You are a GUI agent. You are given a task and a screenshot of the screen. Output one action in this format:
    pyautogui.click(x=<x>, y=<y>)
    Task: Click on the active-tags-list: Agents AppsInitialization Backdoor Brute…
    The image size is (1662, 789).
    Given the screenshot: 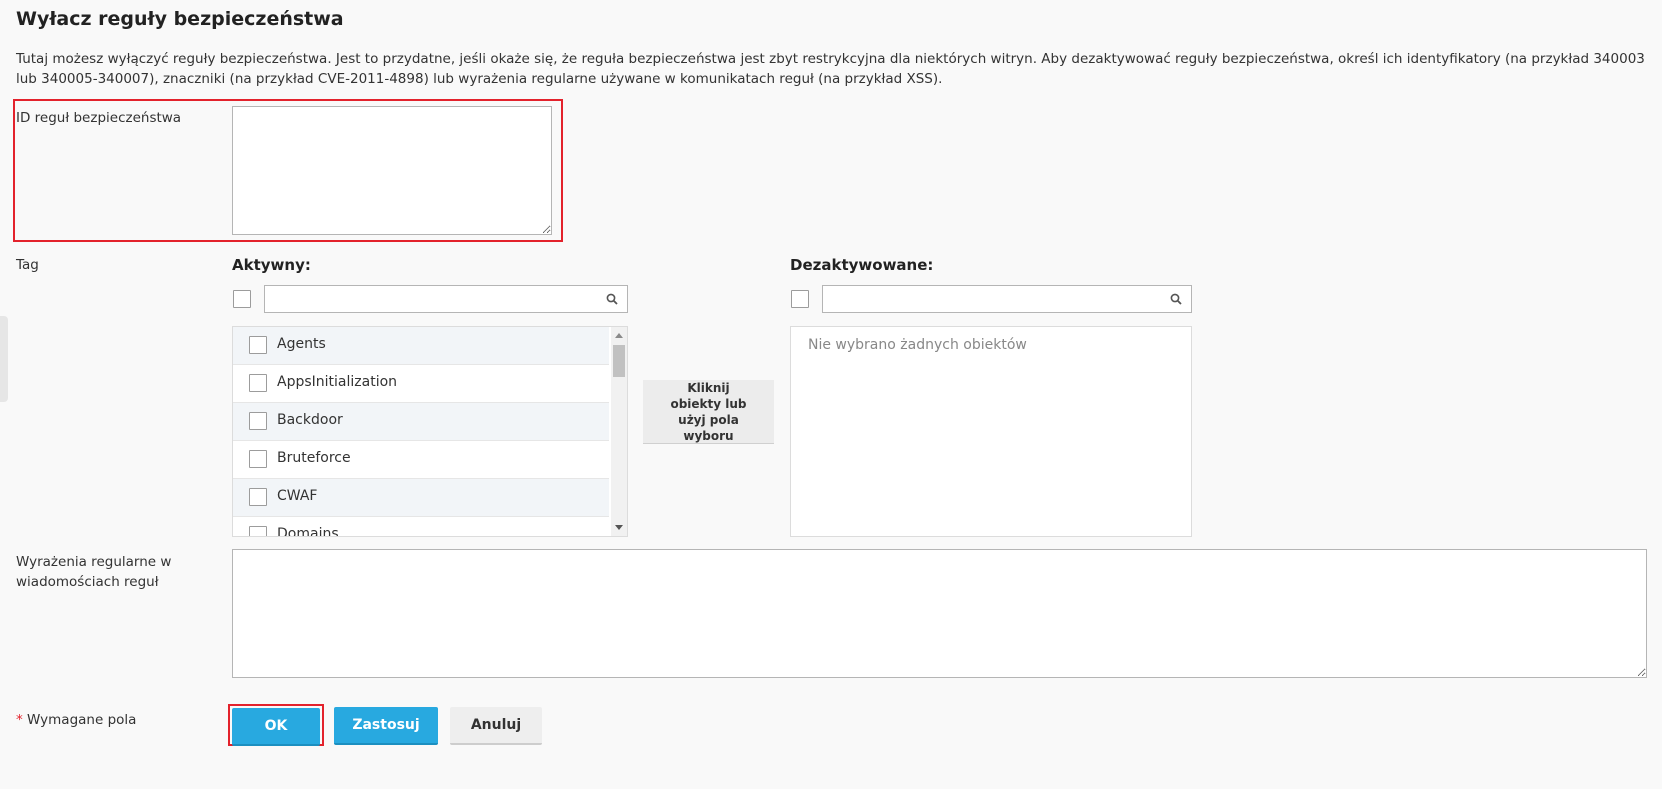 What is the action you would take?
    pyautogui.click(x=430, y=431)
    